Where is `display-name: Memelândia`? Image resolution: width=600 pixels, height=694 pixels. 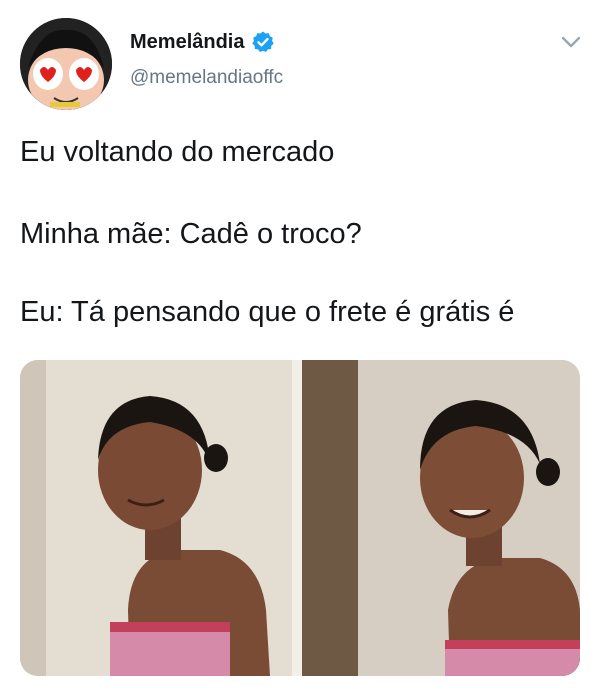
display-name: Memelândia is located at coordinates (187, 42).